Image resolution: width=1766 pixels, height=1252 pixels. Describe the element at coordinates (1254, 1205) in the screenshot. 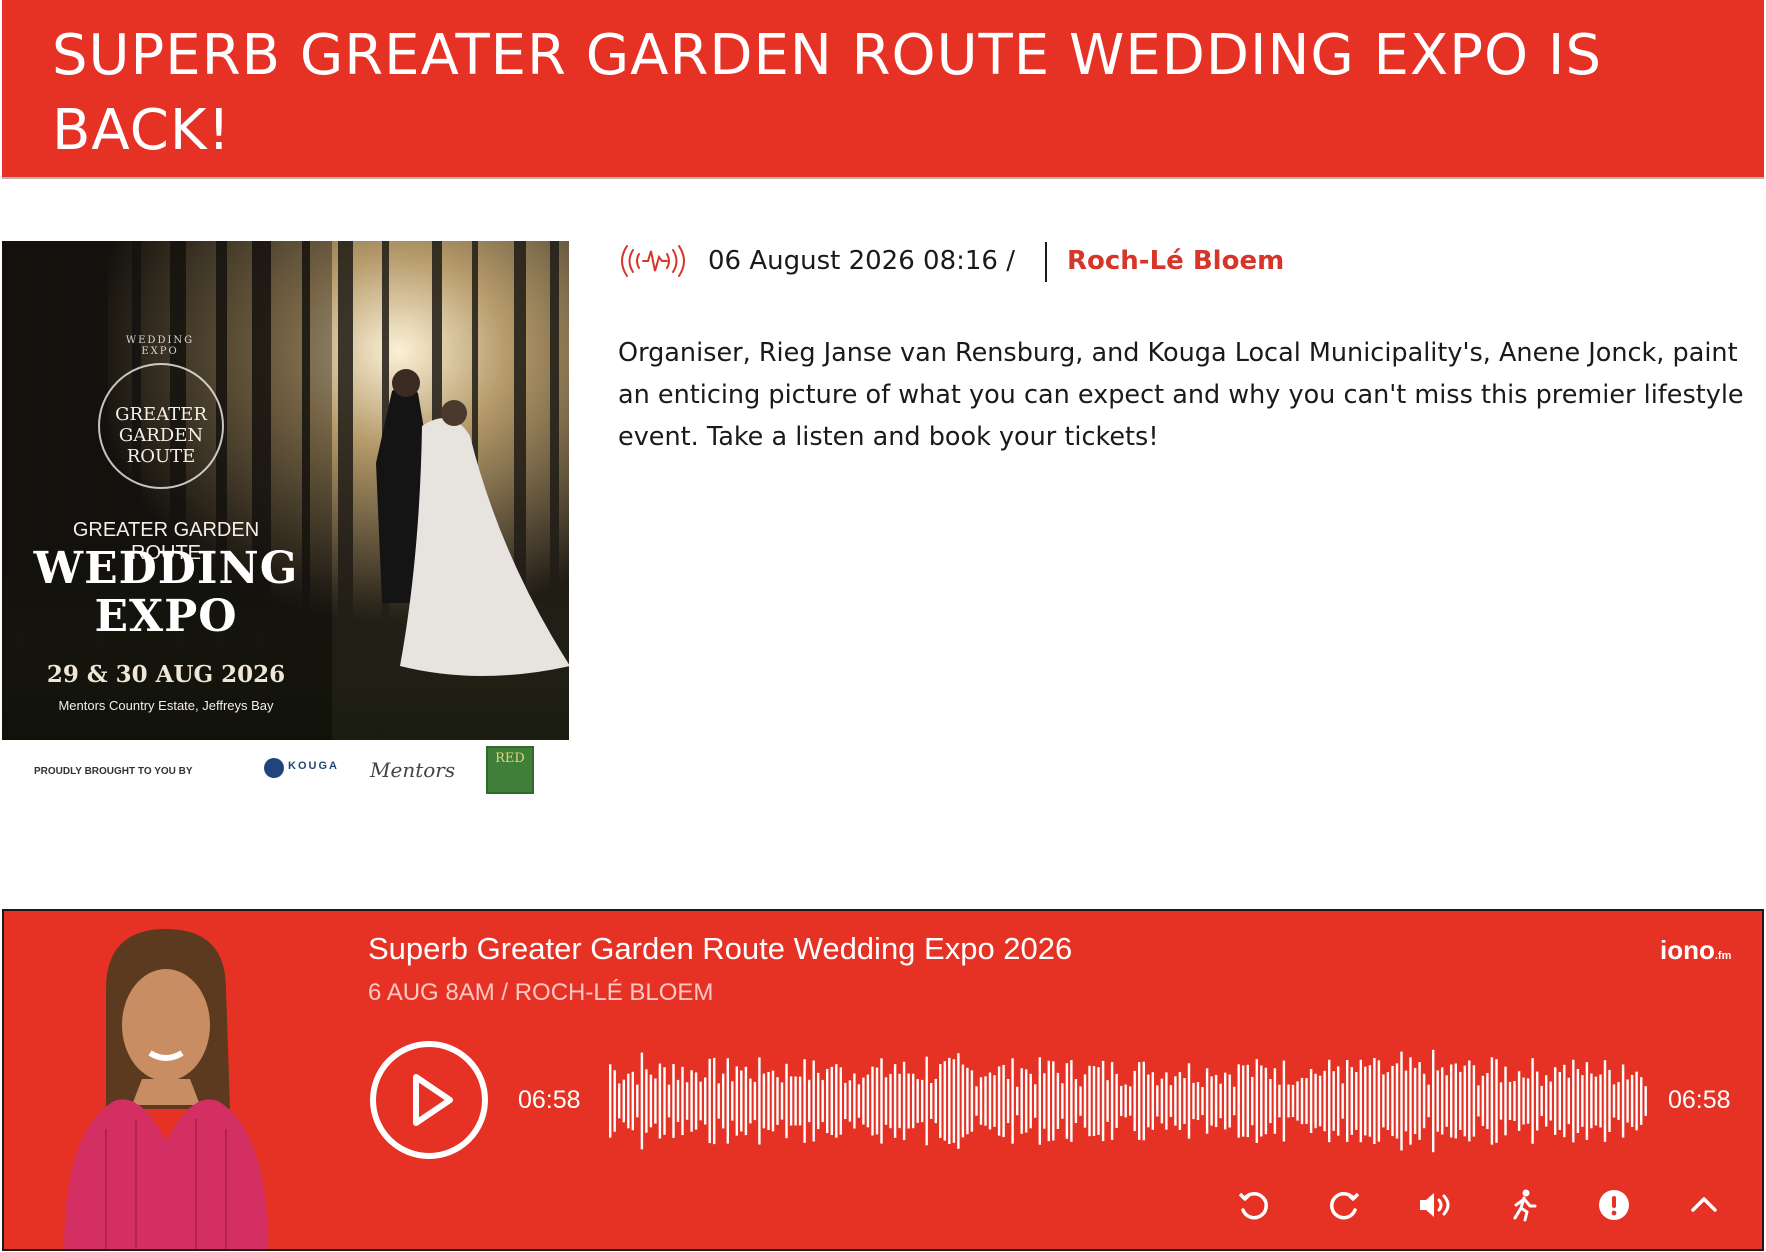

I see `rewind-button` at that location.